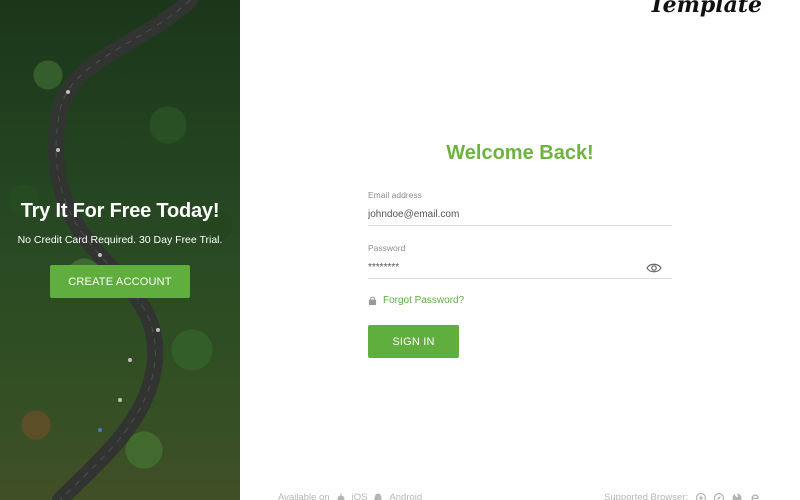 This screenshot has width=800, height=500. I want to click on footer-browsers: Supported Browser:, so click(682, 496).